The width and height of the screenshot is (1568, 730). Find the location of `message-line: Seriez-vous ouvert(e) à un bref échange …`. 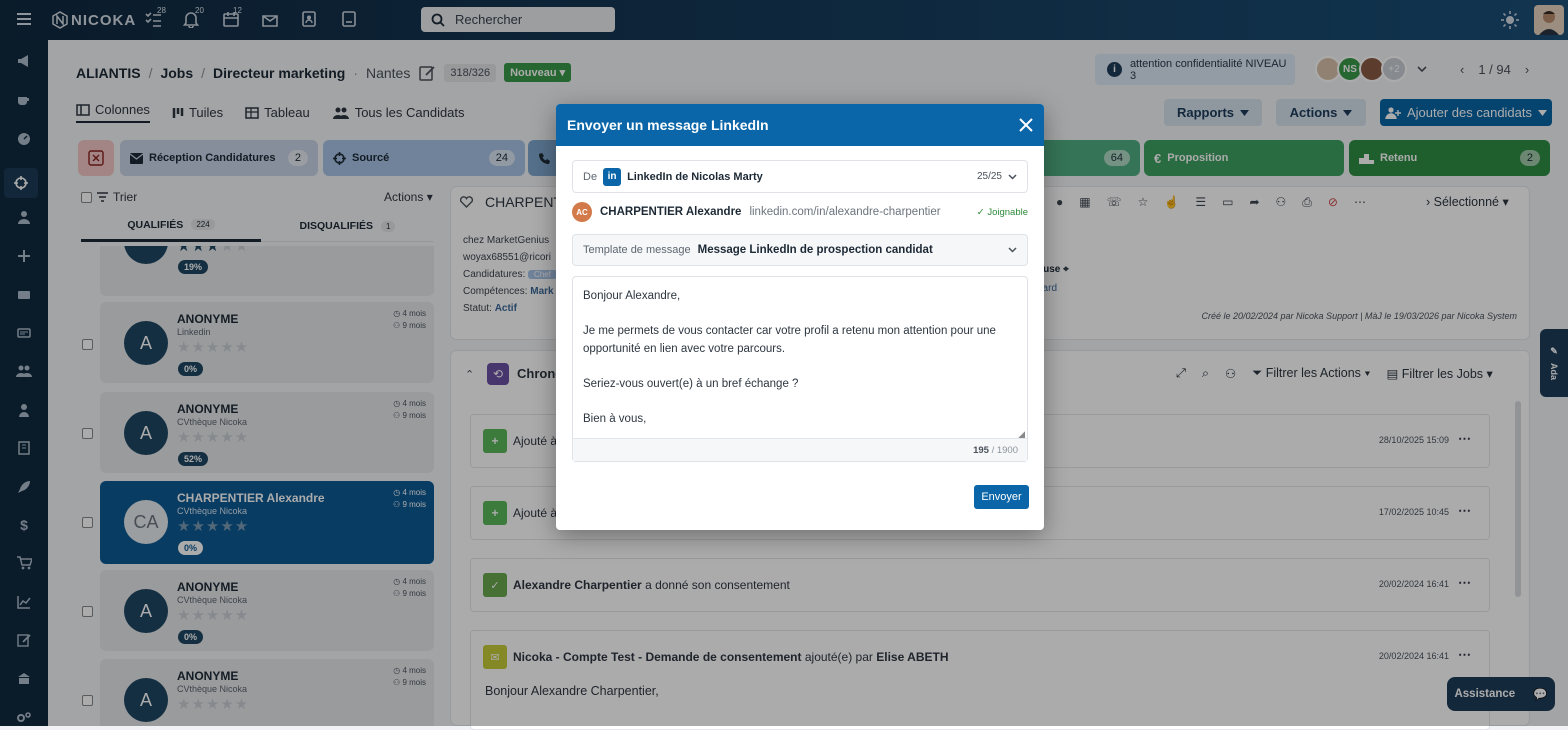

message-line: Seriez-vous ouvert(e) à un bref échange … is located at coordinates (691, 383).